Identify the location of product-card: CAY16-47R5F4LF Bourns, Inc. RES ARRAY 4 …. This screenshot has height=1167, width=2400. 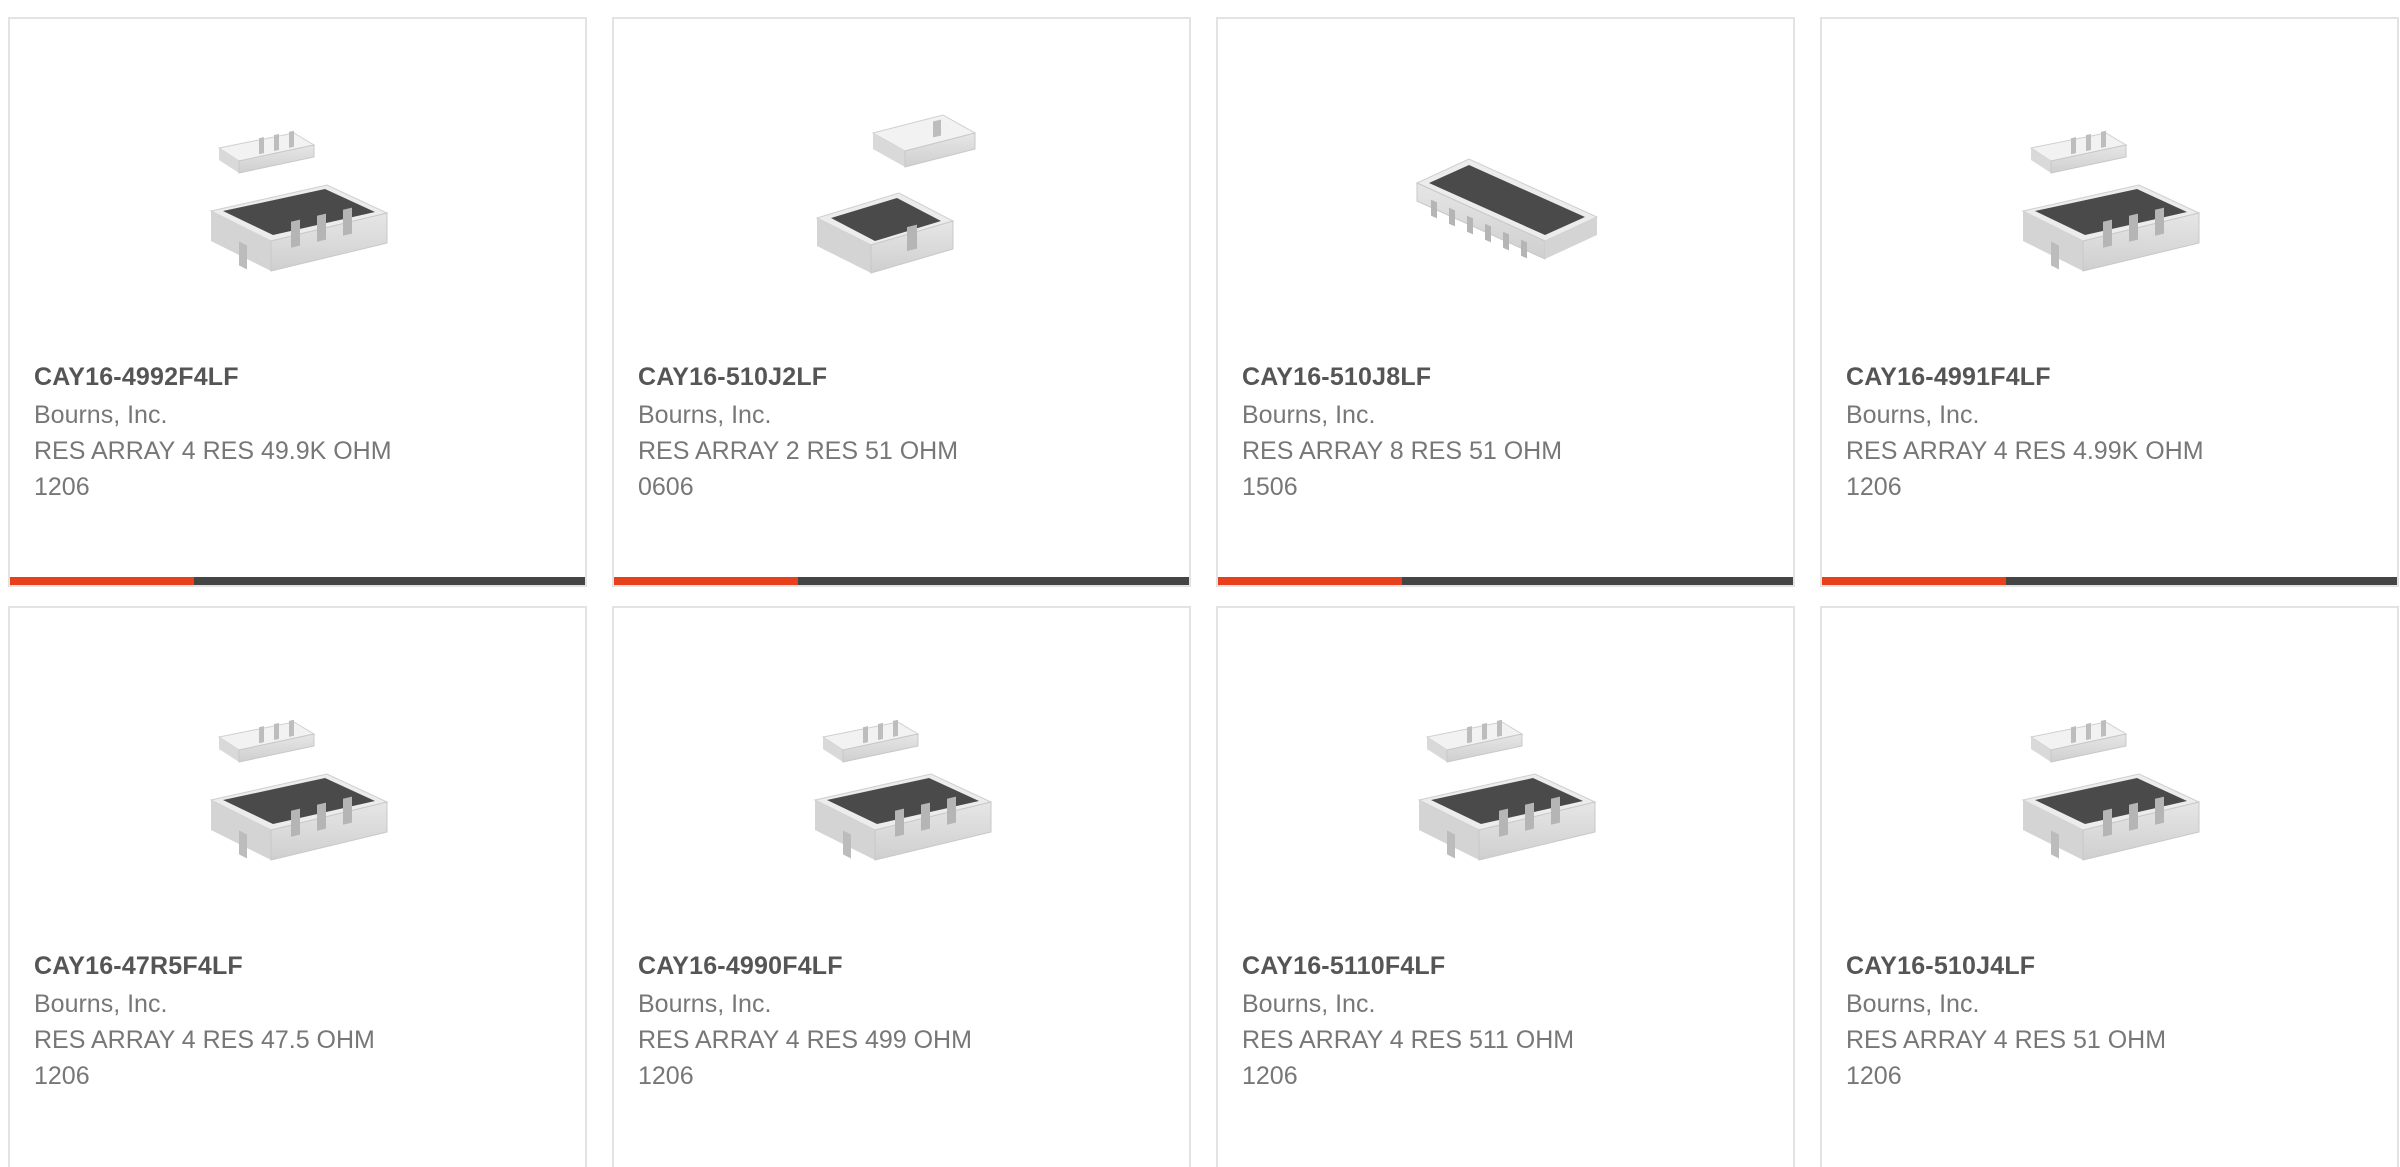
(297, 886).